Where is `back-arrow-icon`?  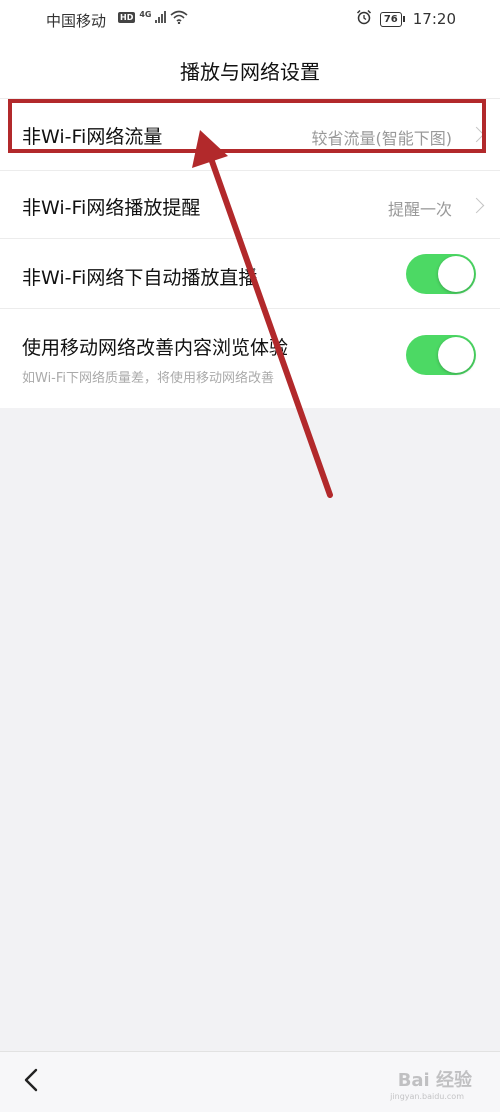
back-arrow-icon is located at coordinates (31, 1080).